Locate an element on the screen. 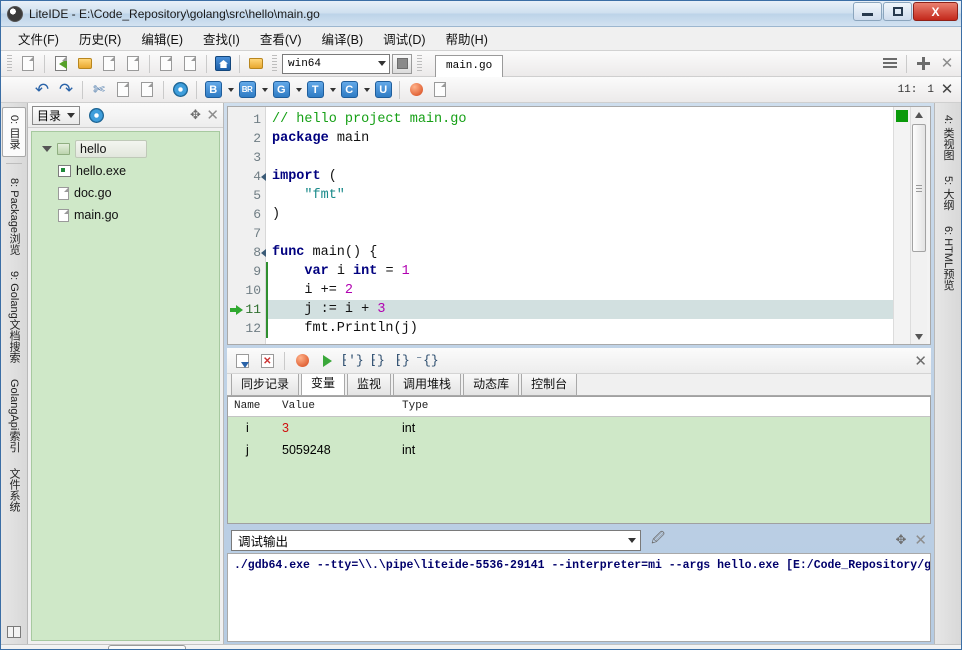  copy-button is located at coordinates (123, 89).